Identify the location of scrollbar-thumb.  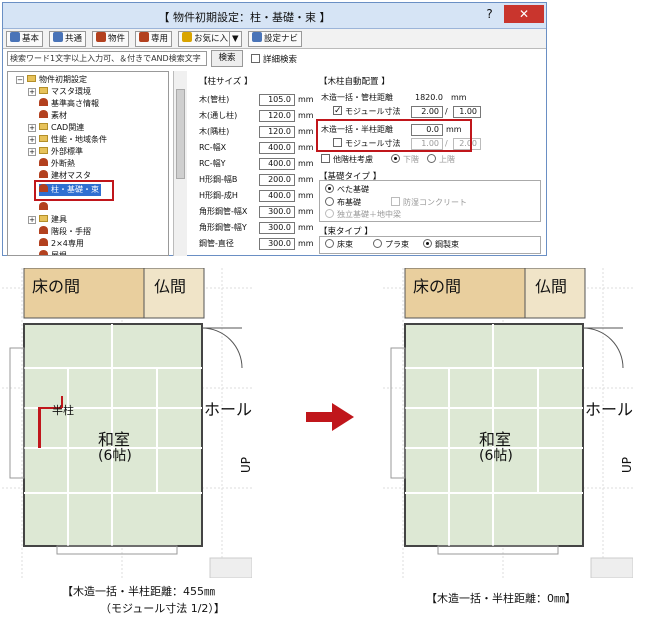
(180, 134).